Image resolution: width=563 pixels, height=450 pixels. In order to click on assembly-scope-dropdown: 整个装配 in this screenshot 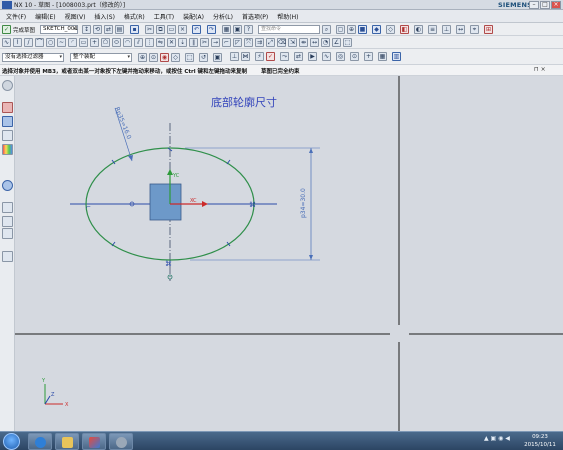, I will do `click(101, 57)`.